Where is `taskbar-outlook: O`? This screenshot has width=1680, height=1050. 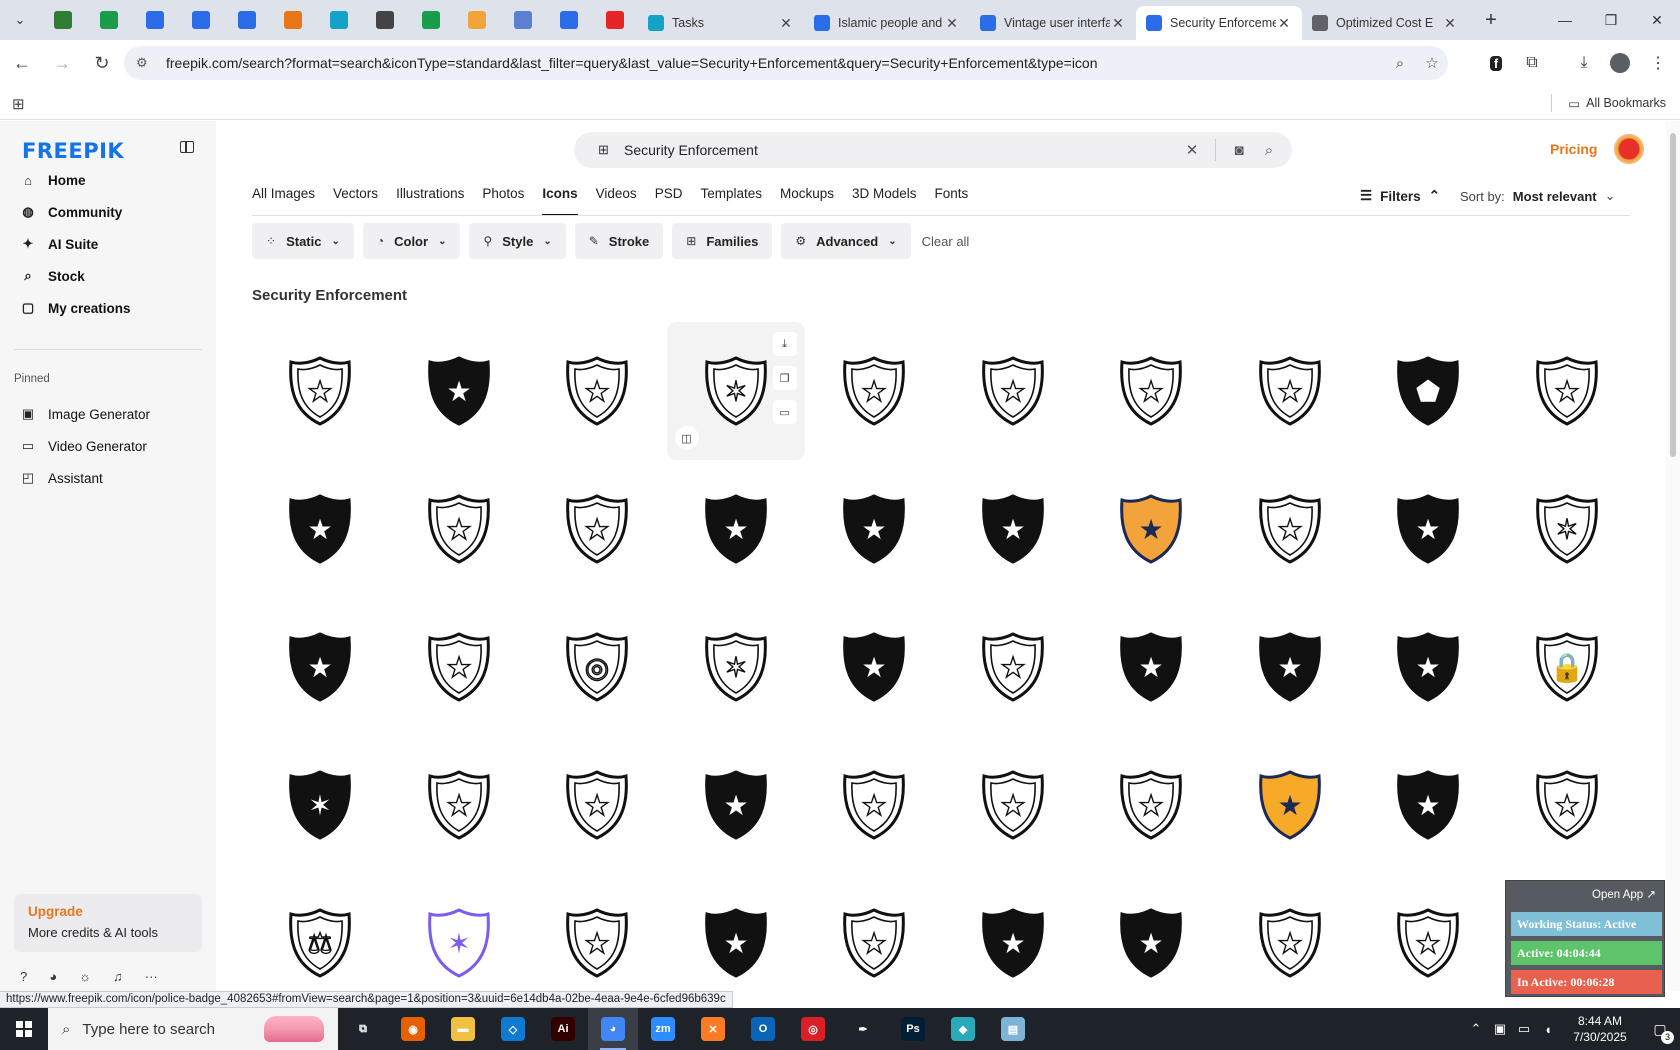 taskbar-outlook: O is located at coordinates (763, 1029).